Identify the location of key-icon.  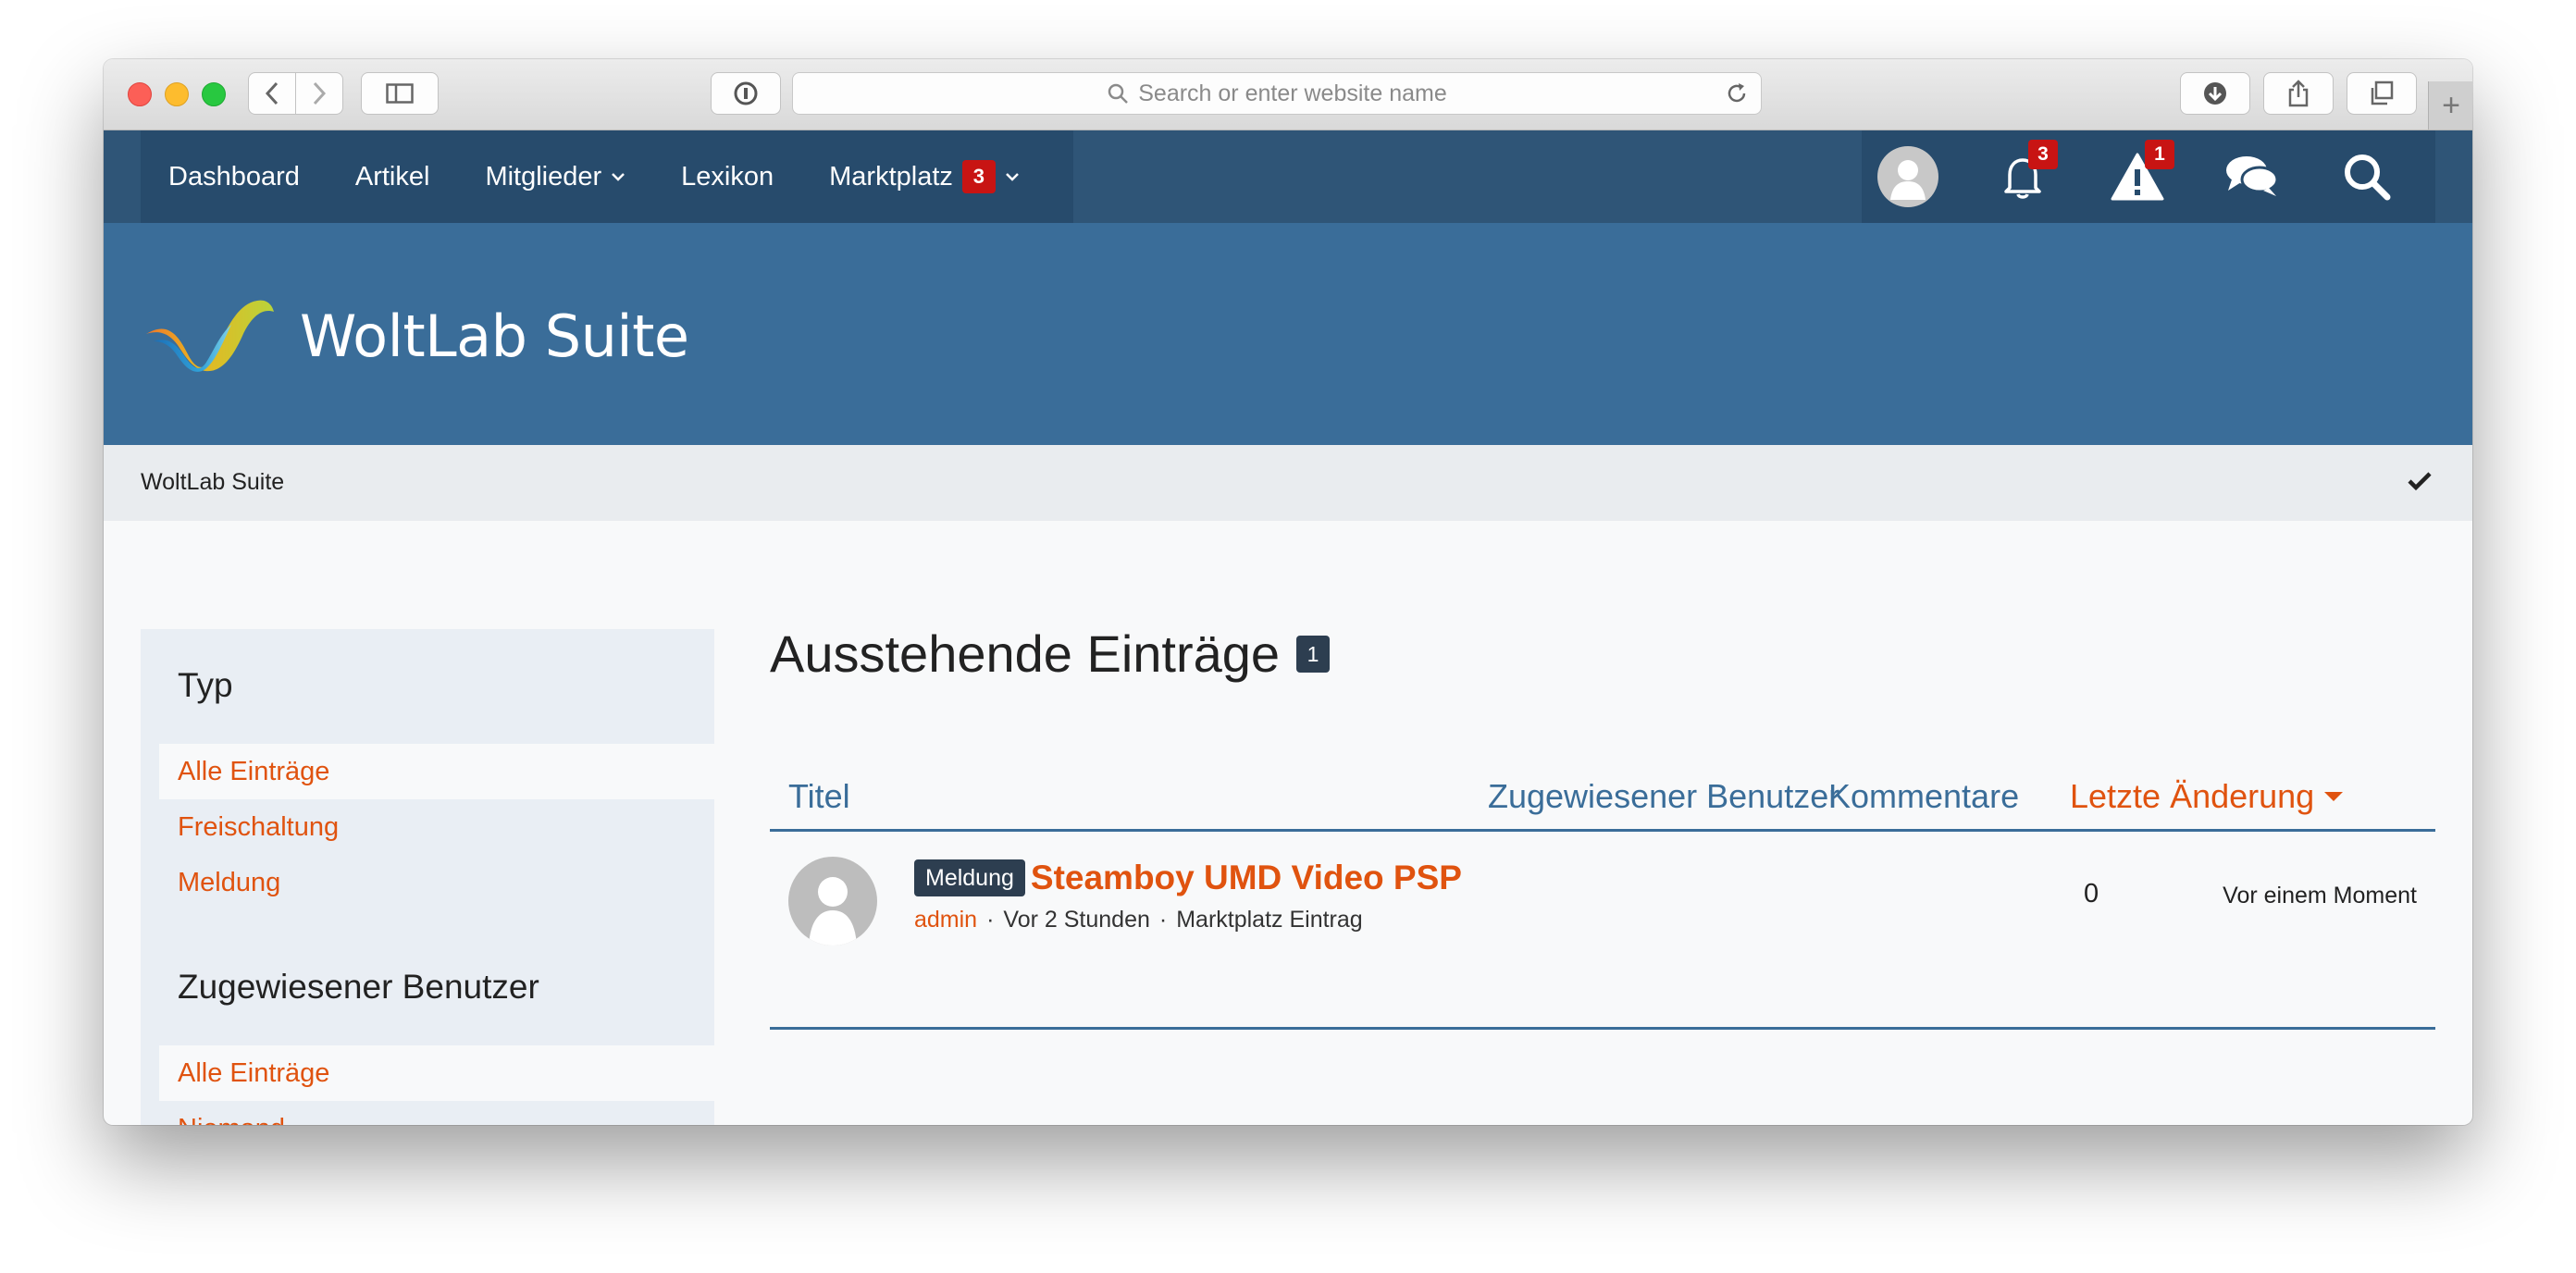
(746, 93).